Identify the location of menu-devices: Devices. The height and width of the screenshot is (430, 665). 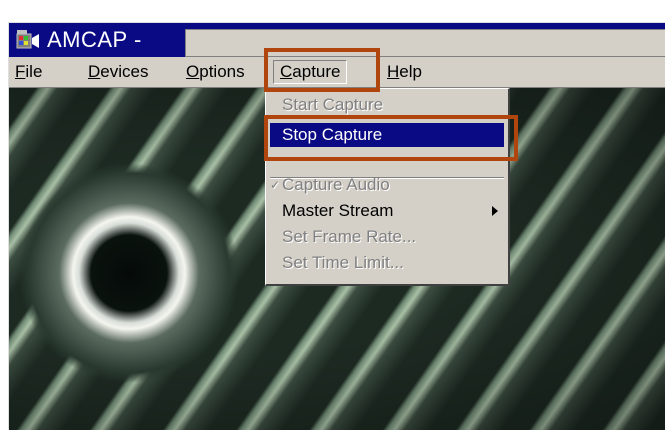
(118, 72).